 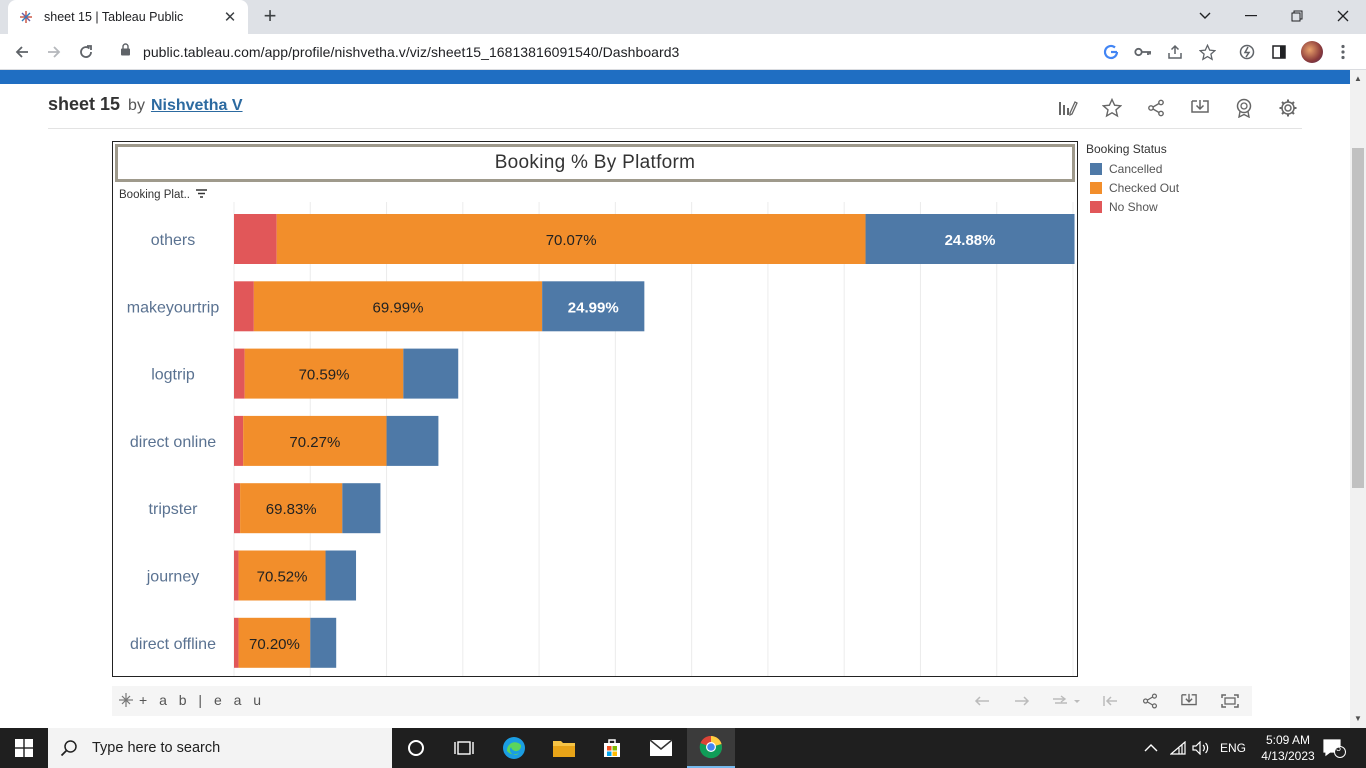 What do you see at coordinates (274, 644) in the screenshot?
I see `bar-data-label: 70.20%` at bounding box center [274, 644].